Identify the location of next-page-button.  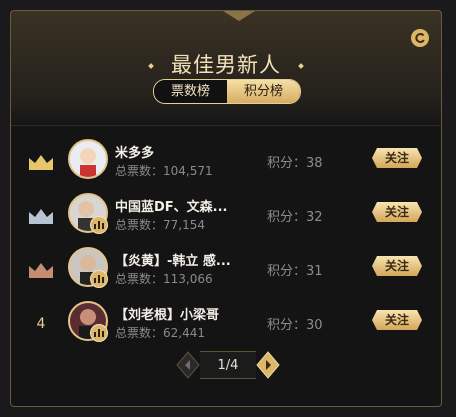
(268, 365).